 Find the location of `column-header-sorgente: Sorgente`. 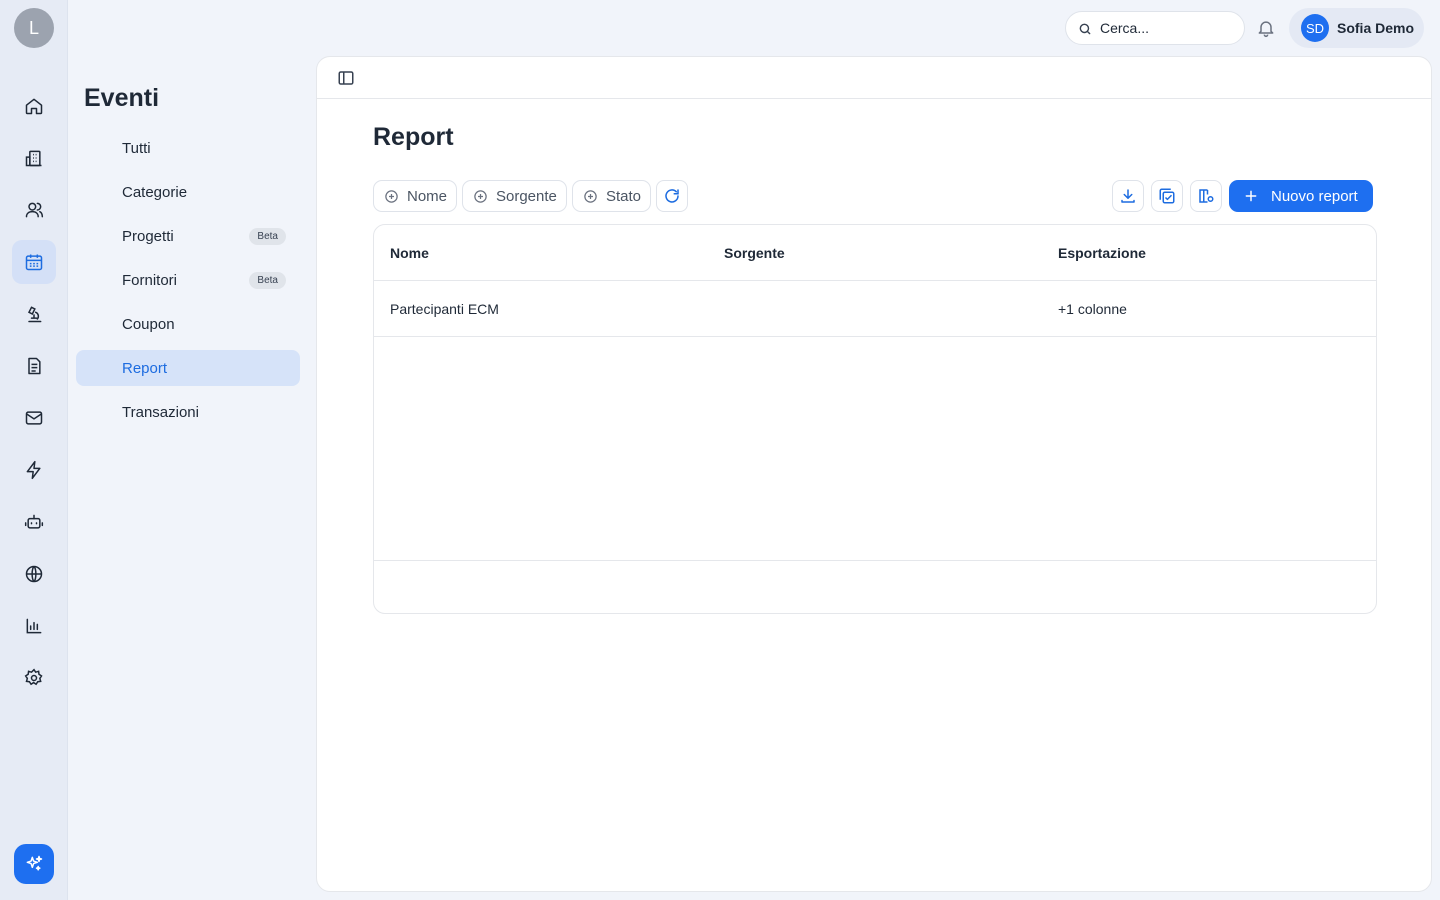

column-header-sorgente: Sorgente is located at coordinates (754, 253).